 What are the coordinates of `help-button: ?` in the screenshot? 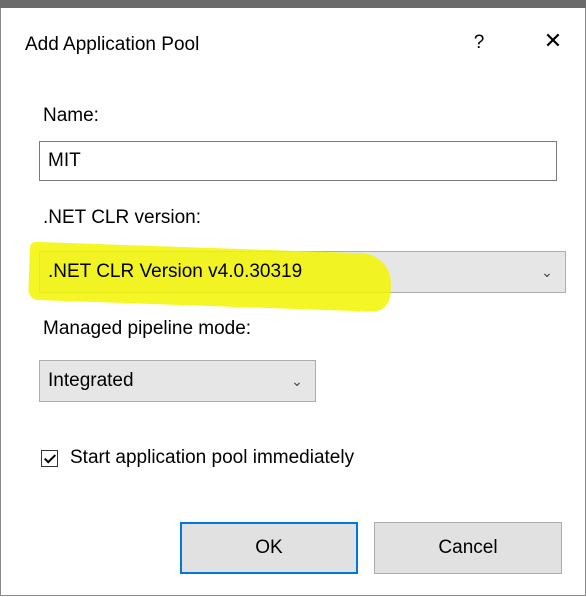 It's located at (479, 43).